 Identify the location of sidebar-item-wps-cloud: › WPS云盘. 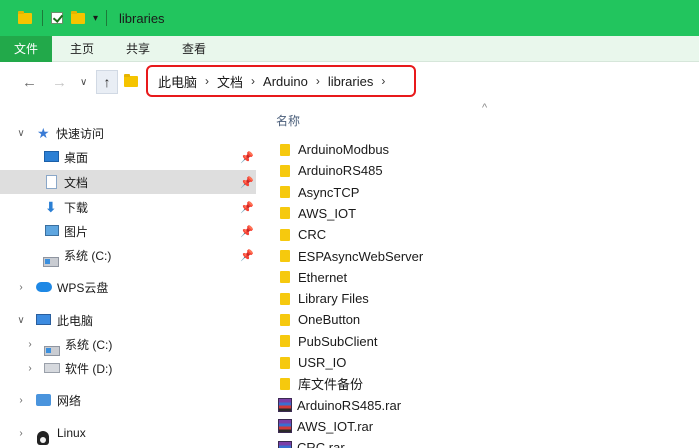
(128, 287).